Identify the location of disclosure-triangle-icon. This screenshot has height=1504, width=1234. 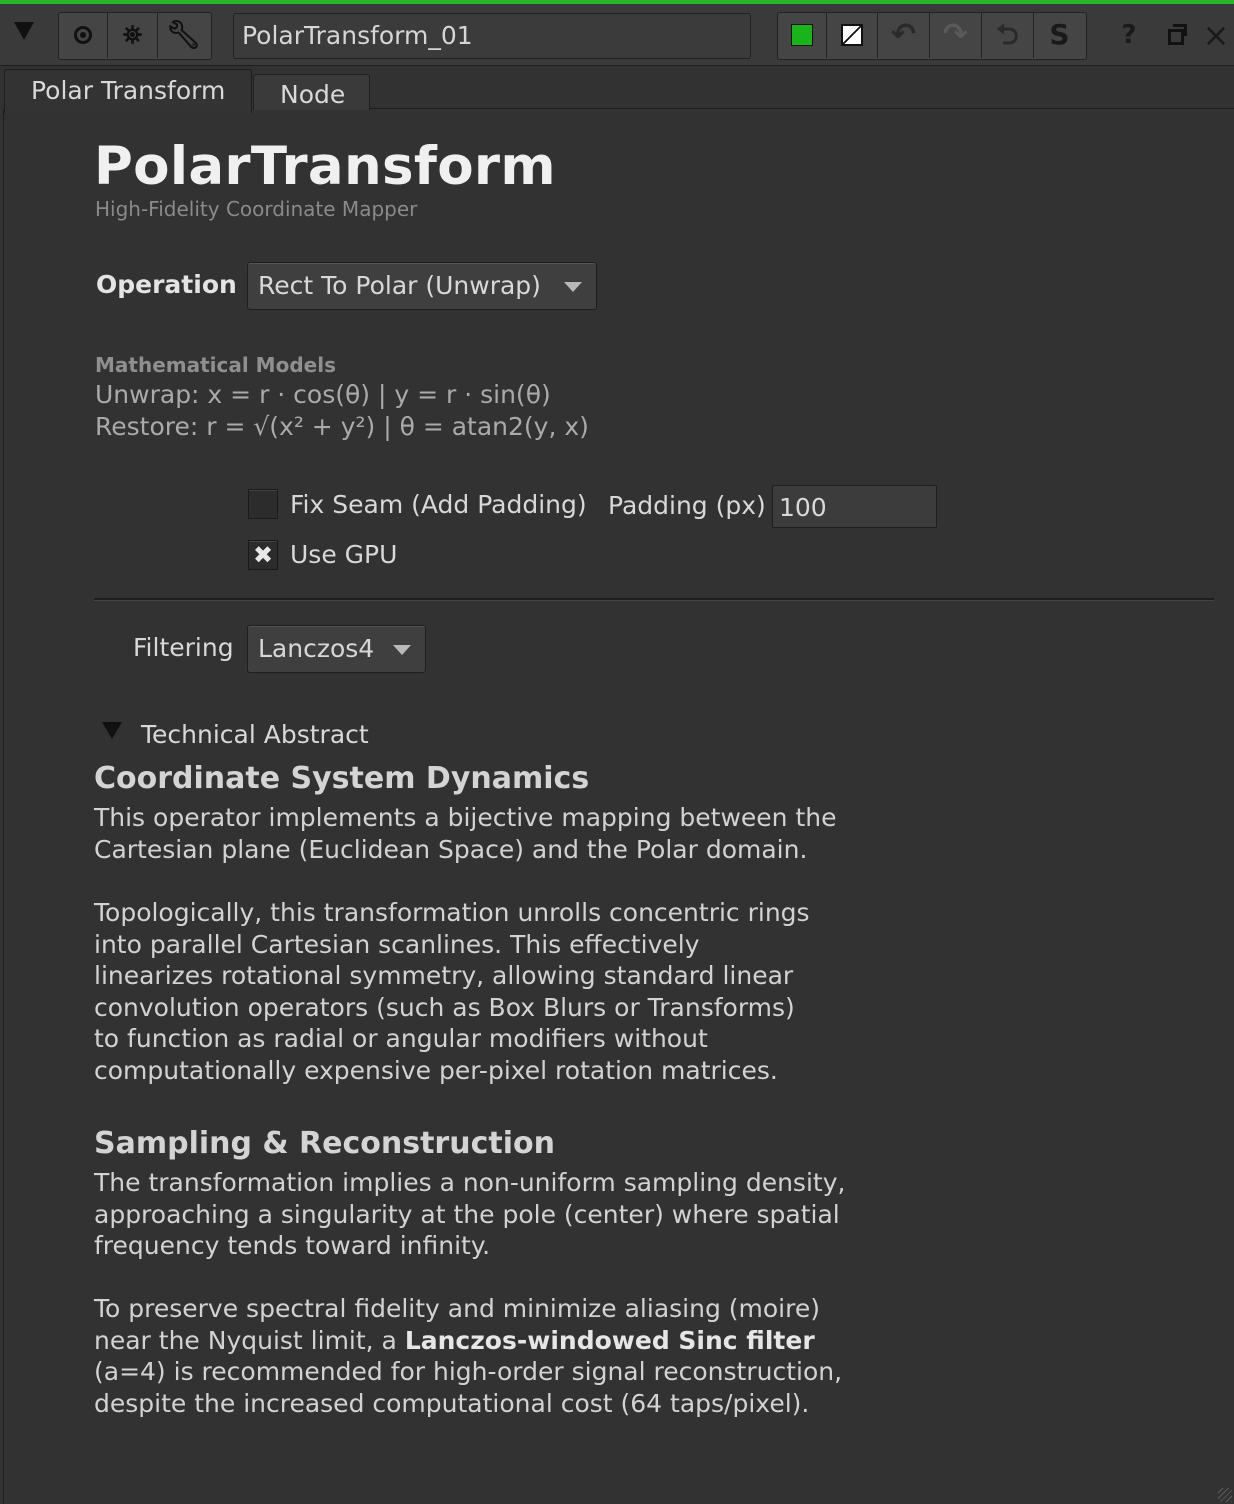
(112, 730).